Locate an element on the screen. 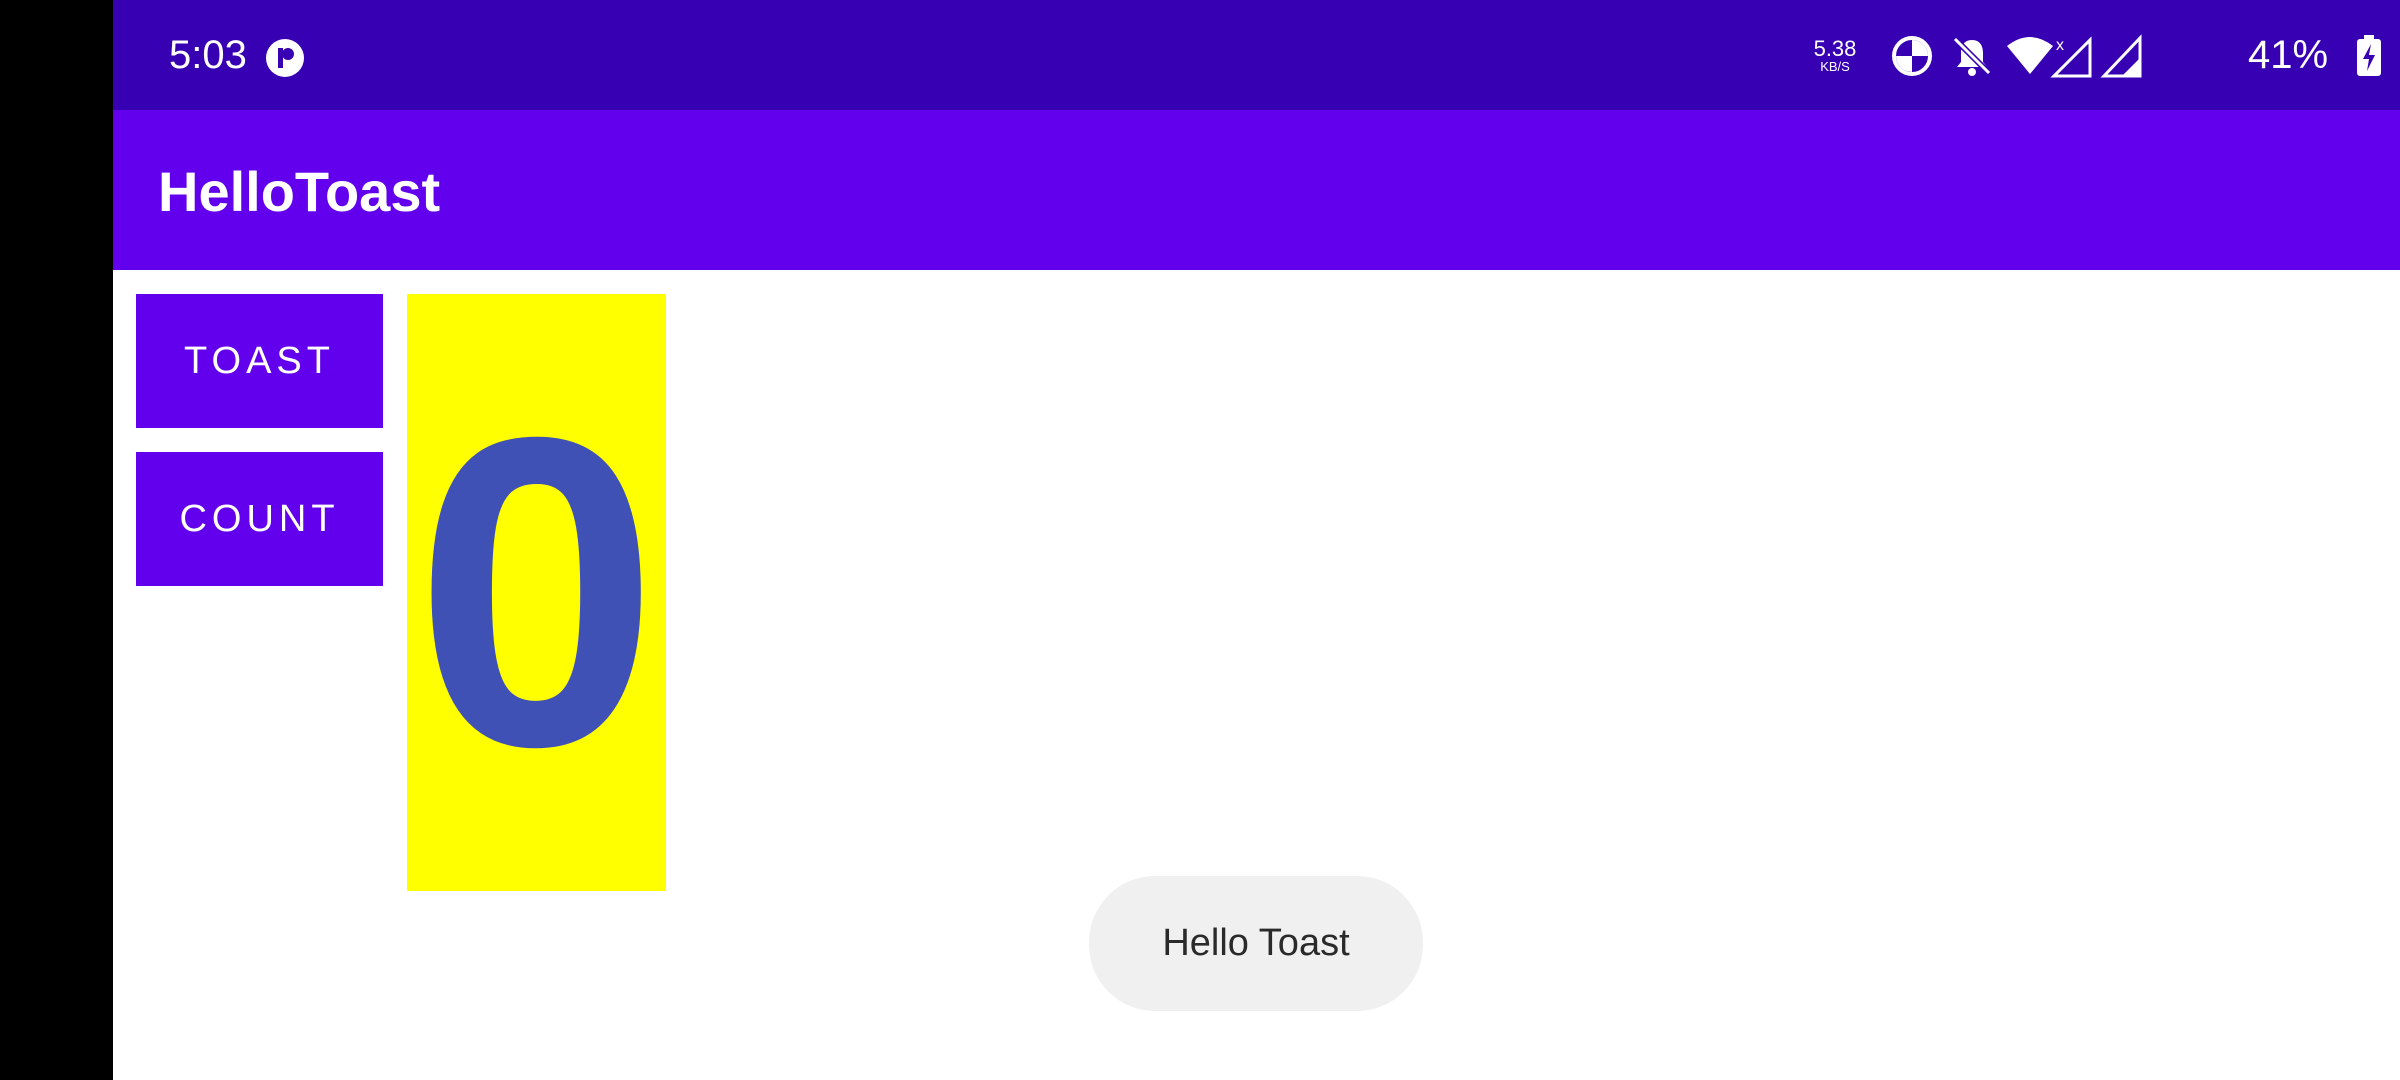 This screenshot has width=2400, height=1080. status-icons: 5.38 KB/S x 41% is located at coordinates (2100, 55).